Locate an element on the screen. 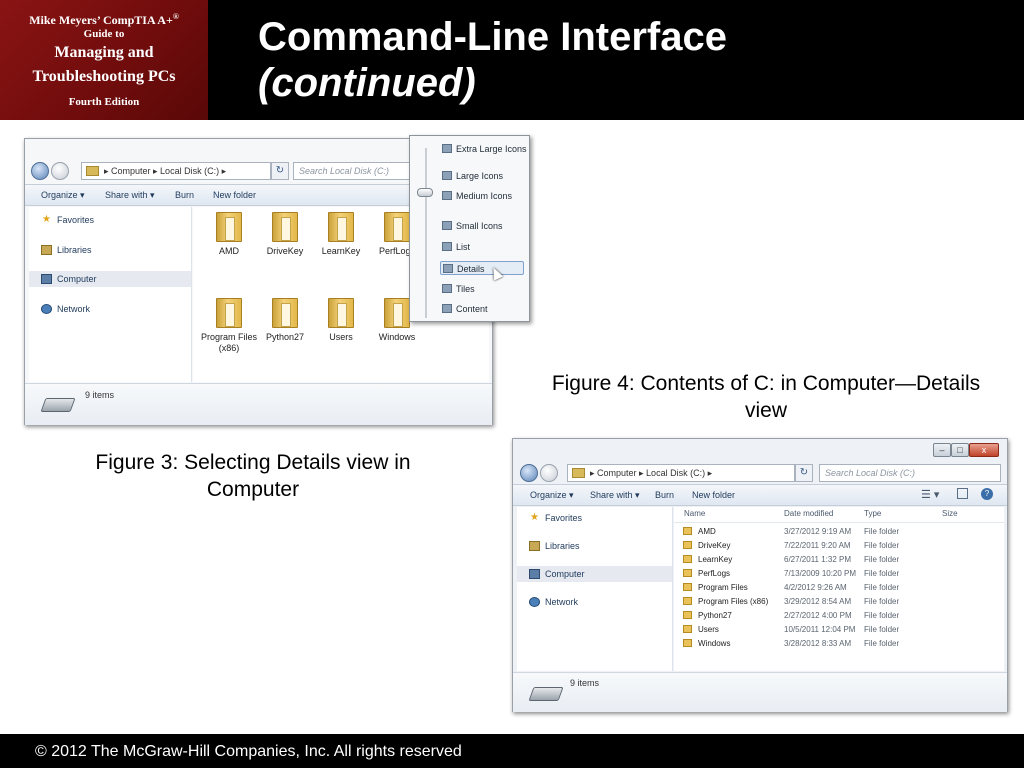  folder-label: DriveKey is located at coordinates (285, 251).